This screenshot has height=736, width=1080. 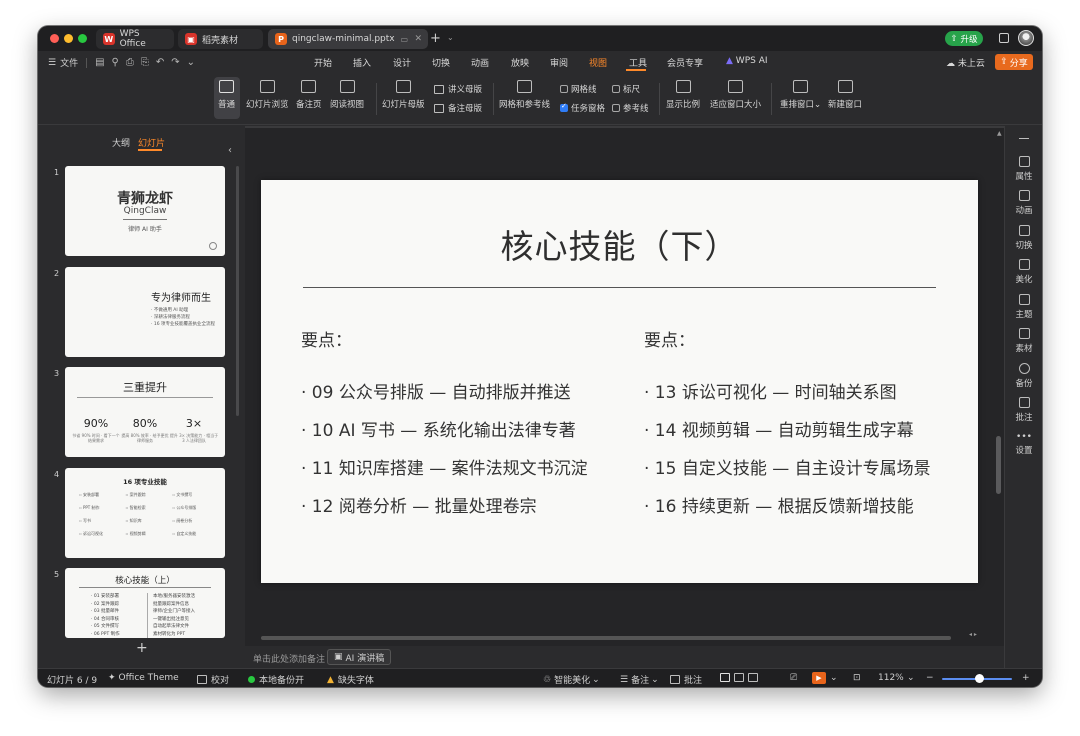 What do you see at coordinates (359, 657) in the screenshot?
I see `ai-speech-button: ▣ AI 演讲稿` at bounding box center [359, 657].